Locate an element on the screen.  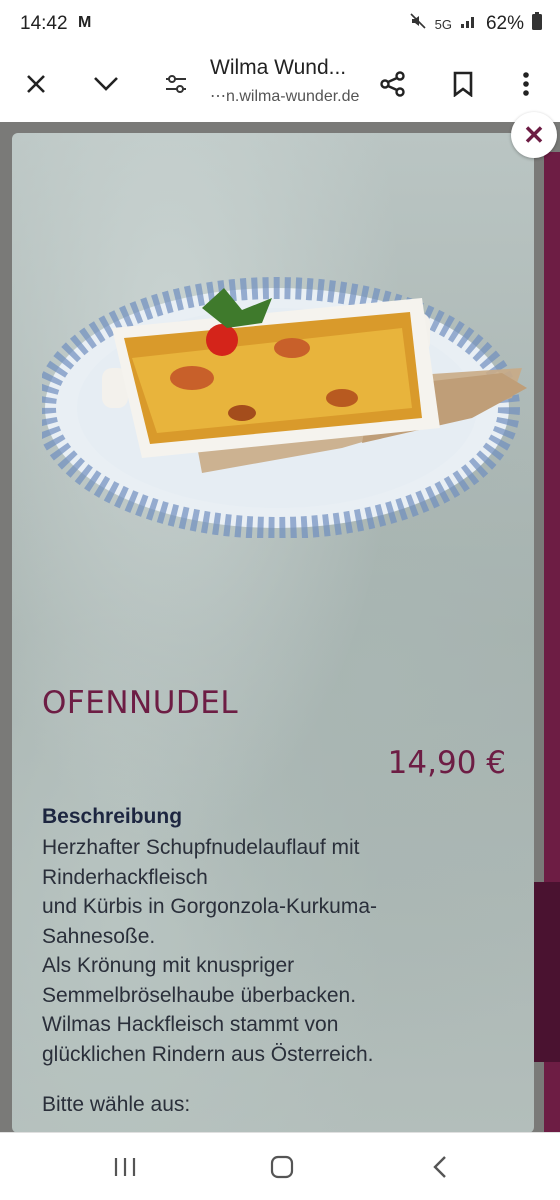
status-right: 5G 62% is located at coordinates (475, 24).